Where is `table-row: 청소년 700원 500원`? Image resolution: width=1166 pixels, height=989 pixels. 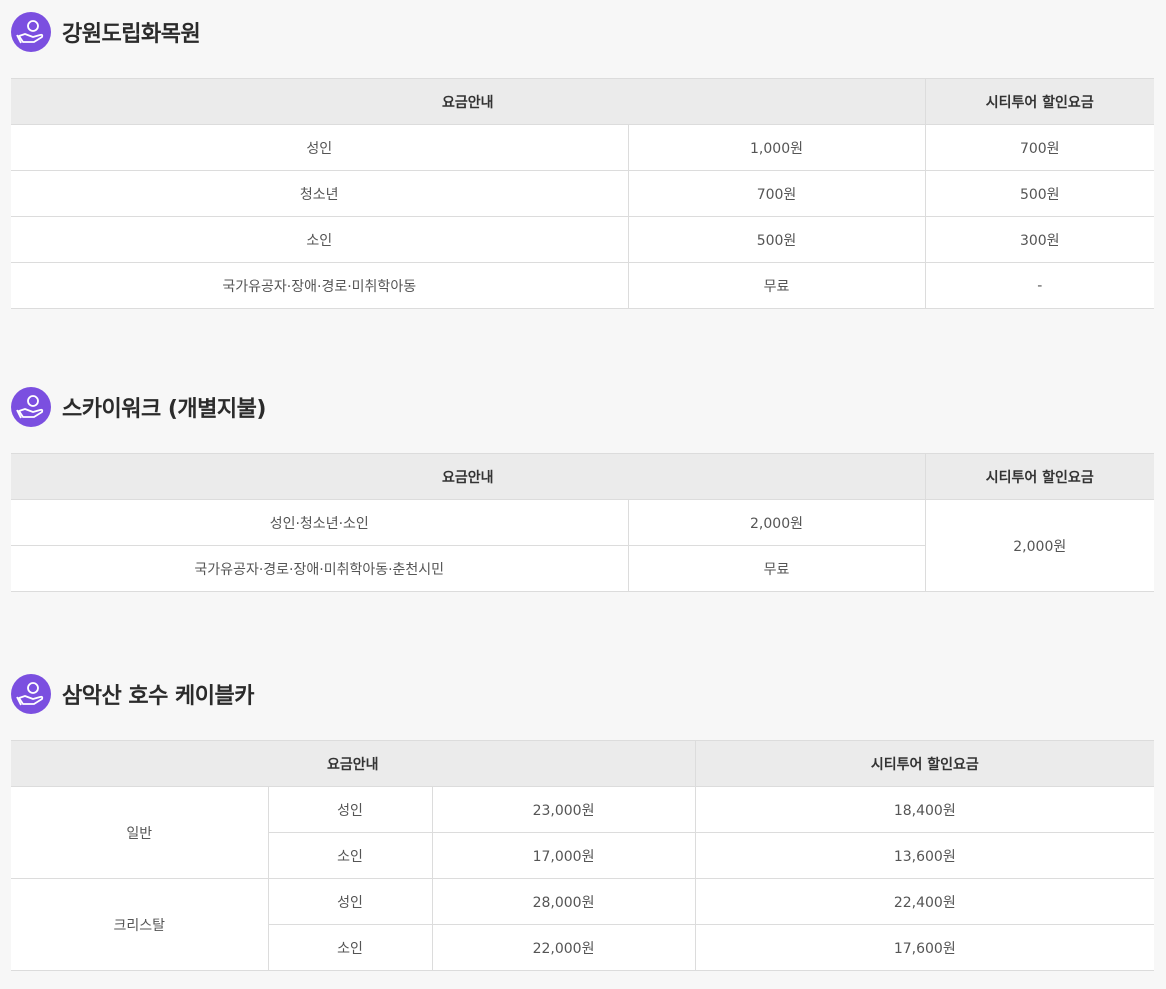
table-row: 청소년 700원 500원 is located at coordinates (582, 193).